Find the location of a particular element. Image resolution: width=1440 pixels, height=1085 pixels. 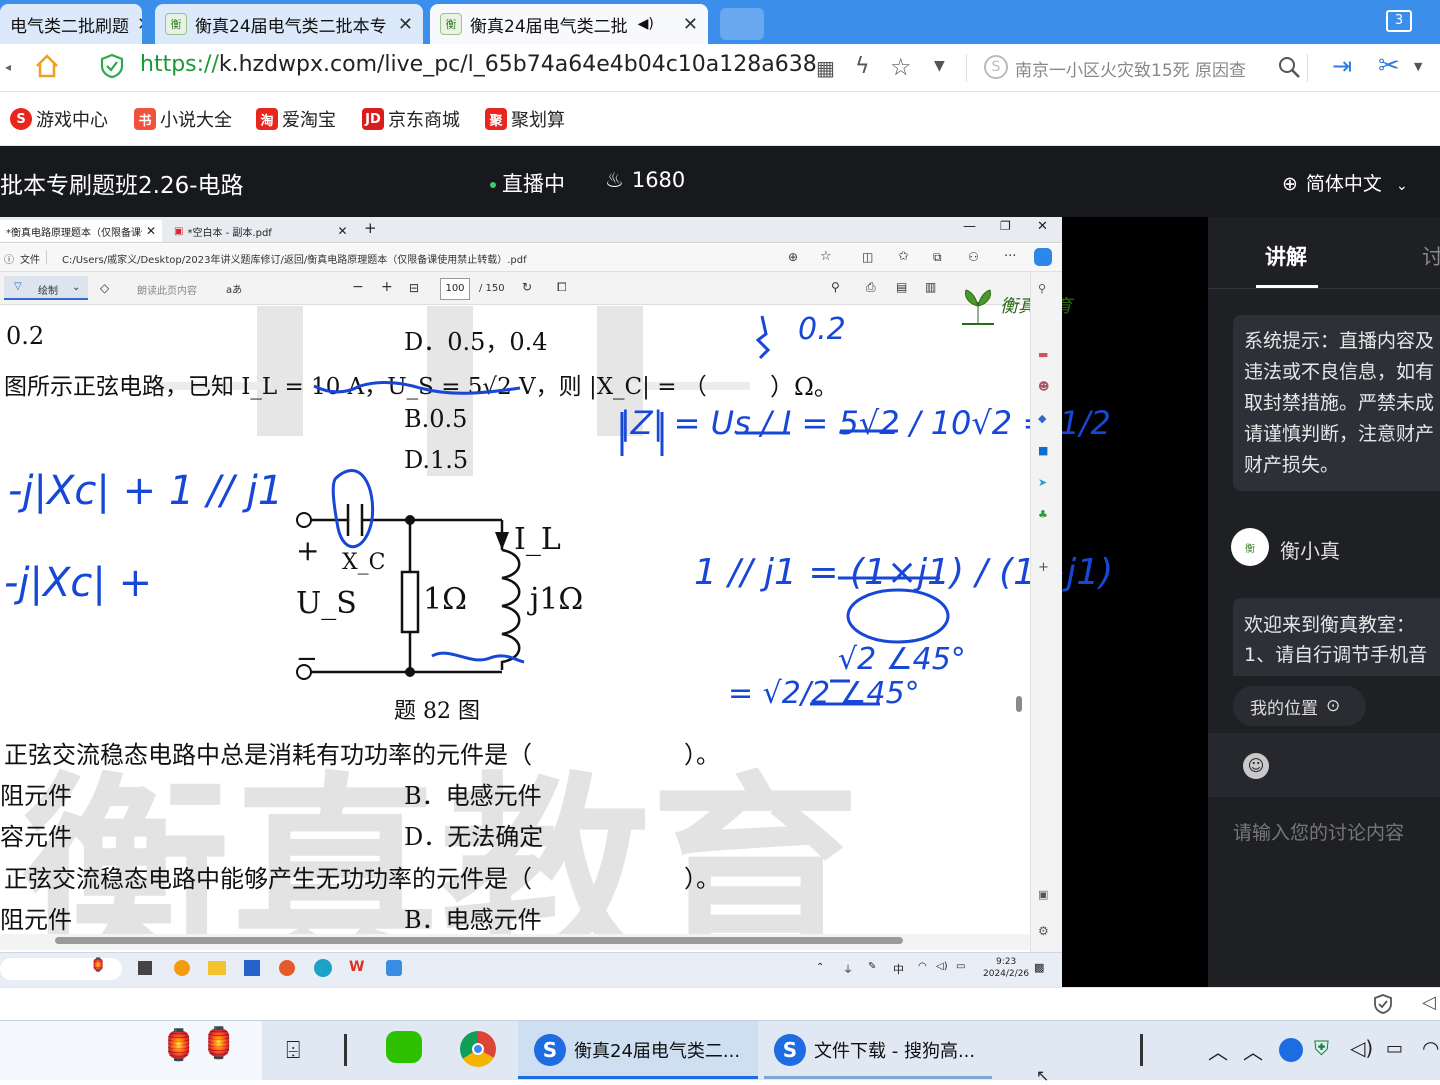

save-as-icon: ▥ is located at coordinates (930, 287).